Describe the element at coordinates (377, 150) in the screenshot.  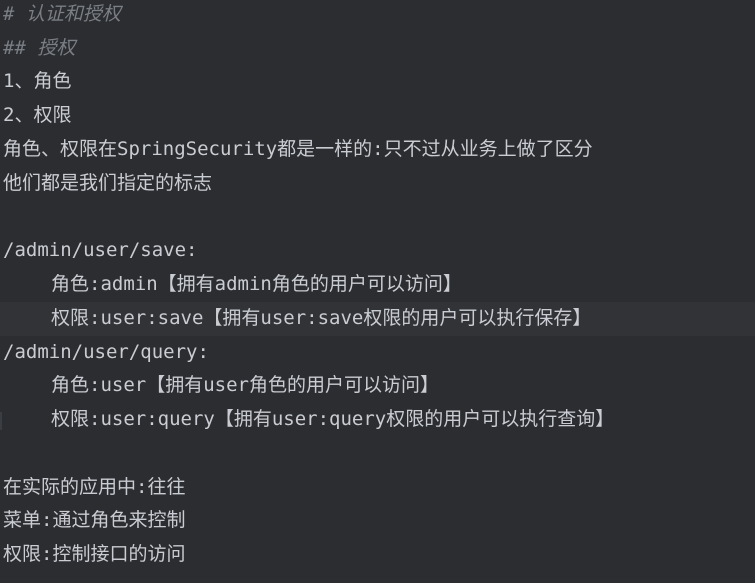
I see `editor-line: 角色、权限在SpringSecurity都是一样的:只不过从业务上做了区分` at that location.